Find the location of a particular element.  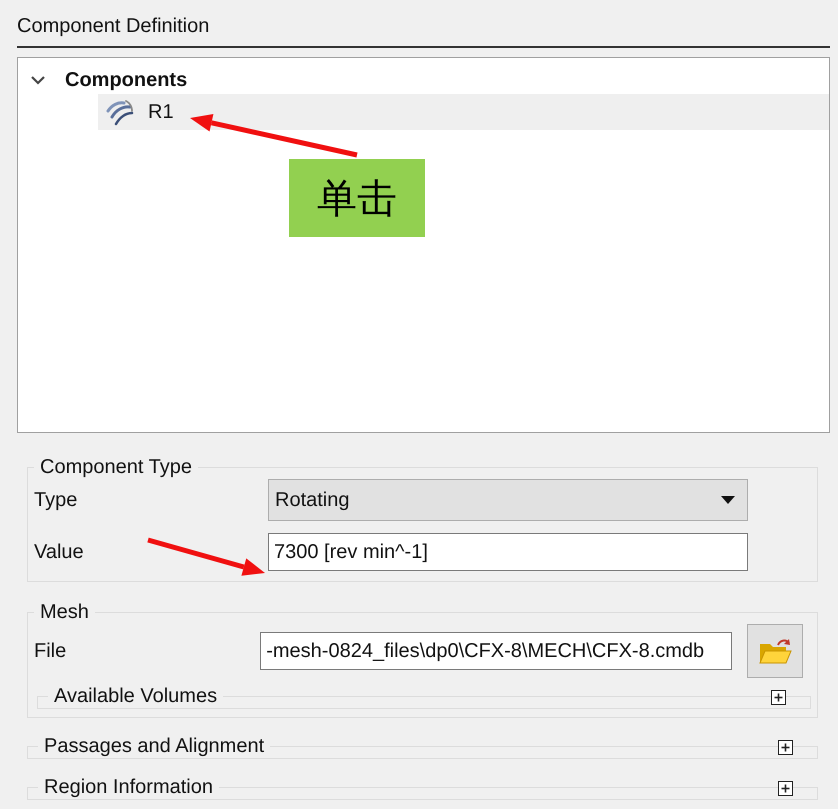

section-title: Available Volumes is located at coordinates (136, 696).